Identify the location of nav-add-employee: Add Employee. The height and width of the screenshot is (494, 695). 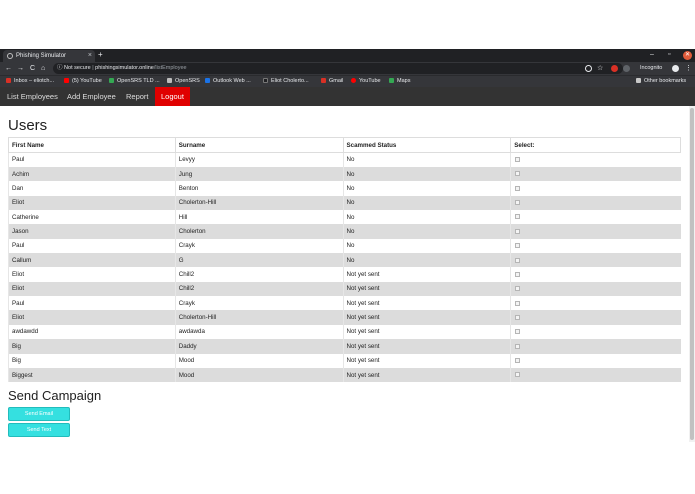
(91, 96).